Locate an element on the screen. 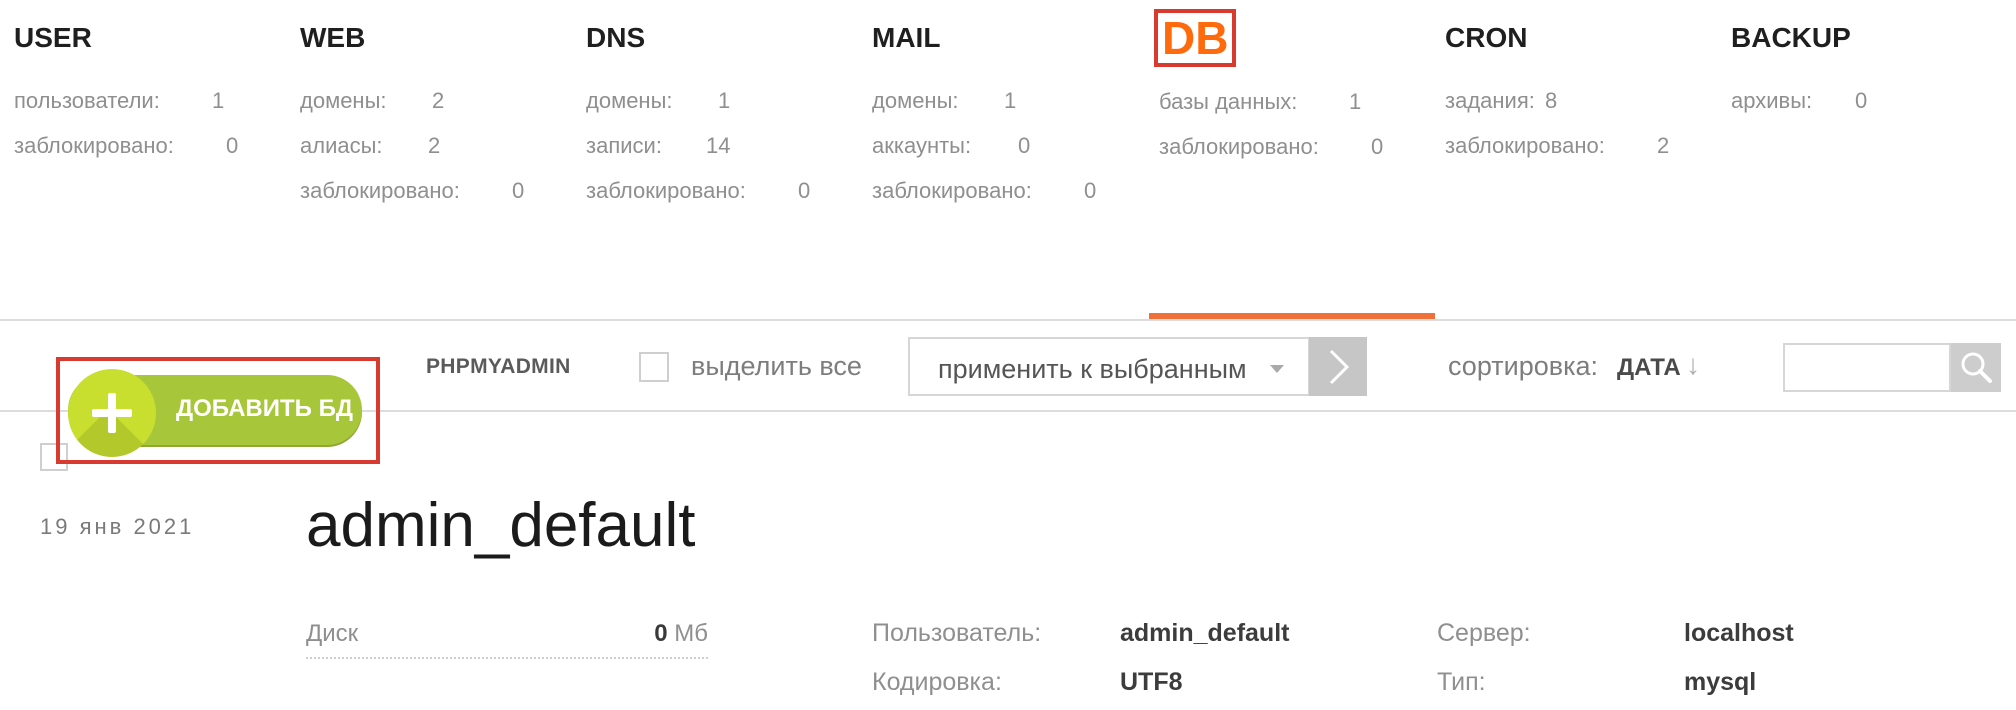 The width and height of the screenshot is (2016, 710). stat-row: архивы: 0 is located at coordinates (1799, 100).